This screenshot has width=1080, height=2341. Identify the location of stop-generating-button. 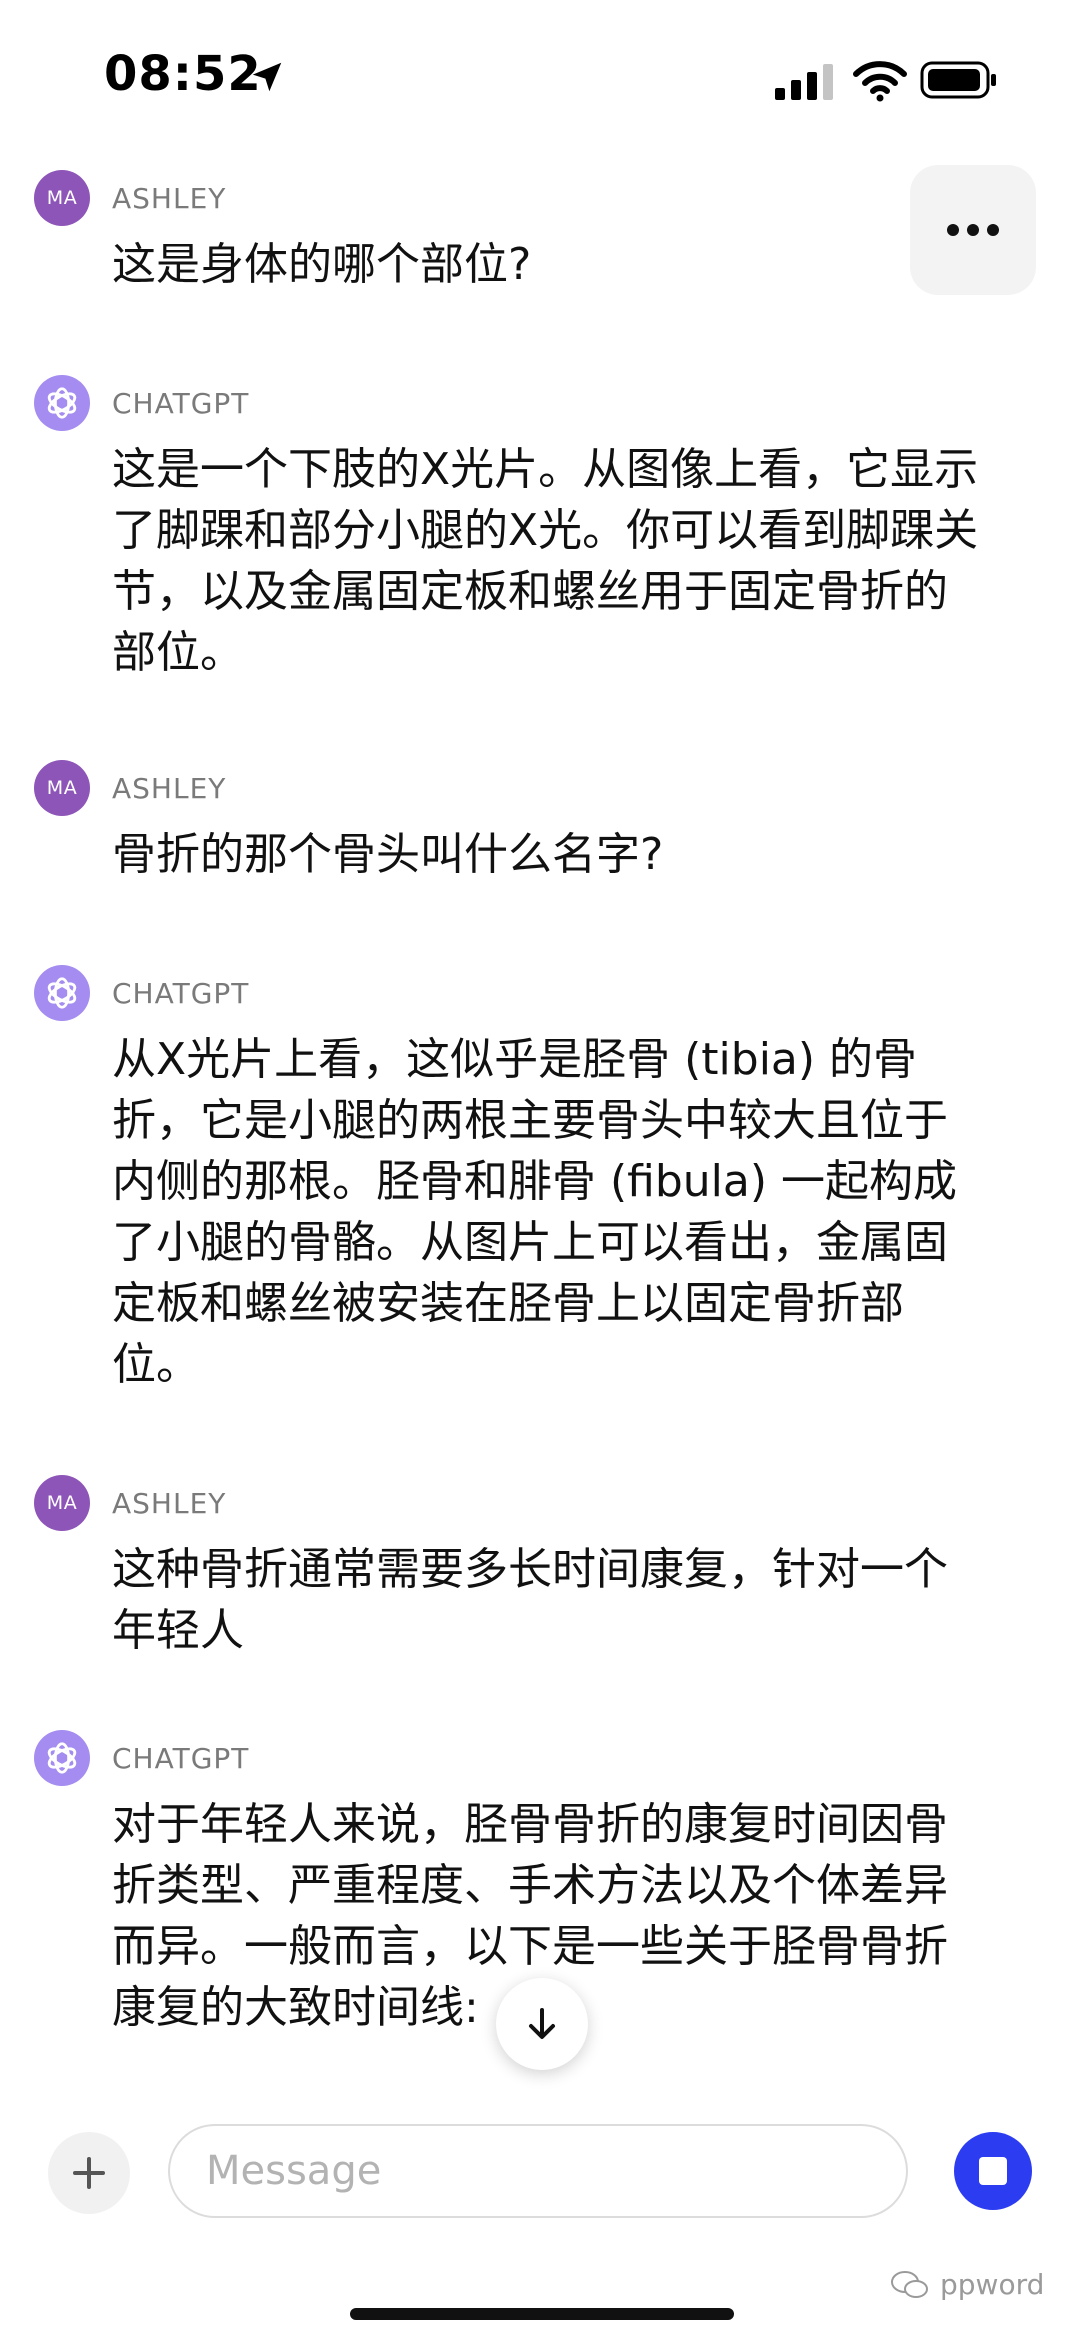
(993, 2171).